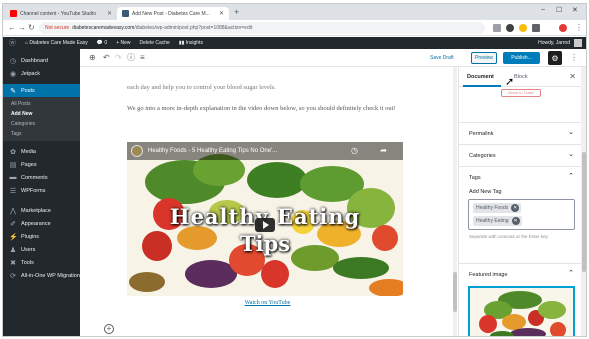 The height and width of the screenshot is (339, 589). Describe the element at coordinates (521, 93) in the screenshot. I see `move-to-trash-button: Move to Trash` at that location.